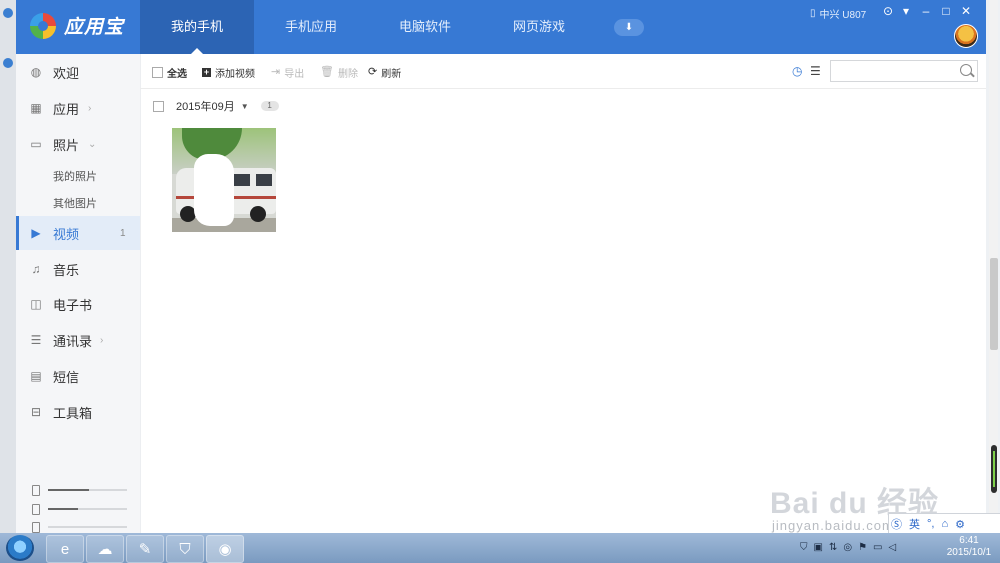 Image resolution: width=1000 pixels, height=563 pixels. Describe the element at coordinates (78, 269) in the screenshot. I see `sidebar-item-music: ♫ 音乐` at that location.